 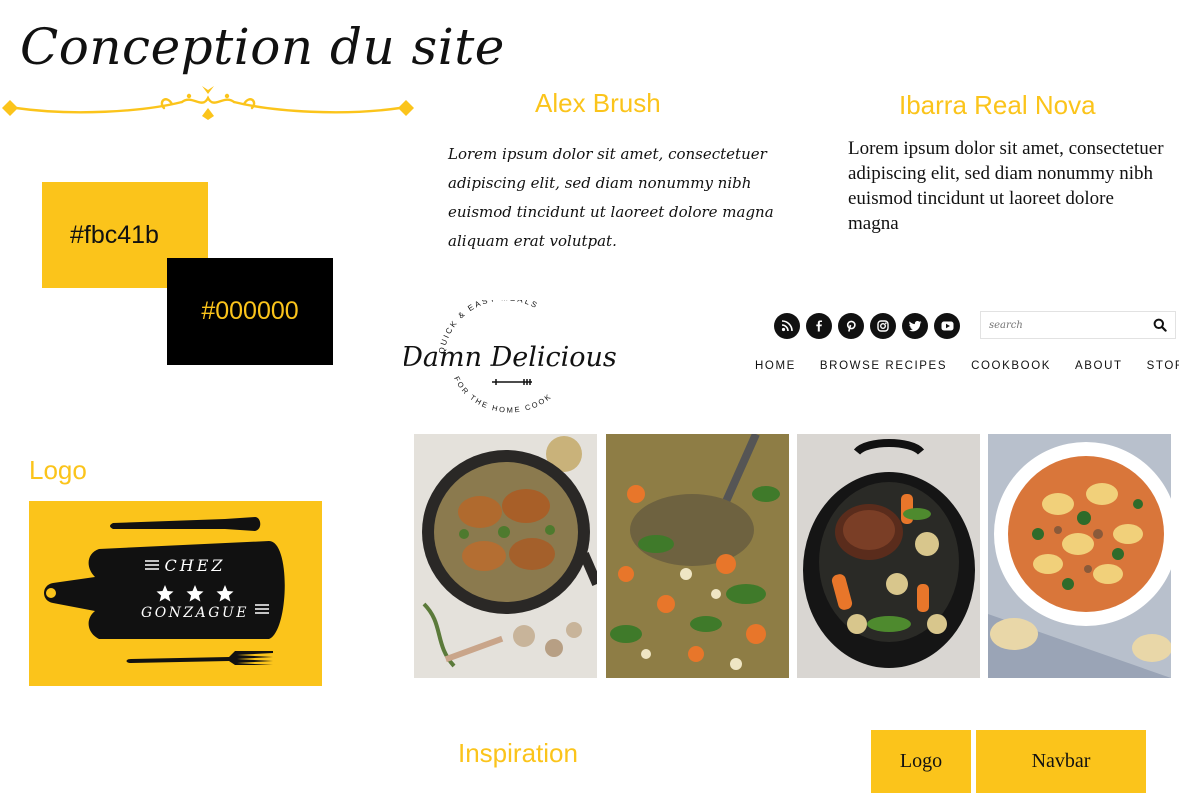 I want to click on color-swatch-secondary-label: #000000, so click(x=250, y=311).